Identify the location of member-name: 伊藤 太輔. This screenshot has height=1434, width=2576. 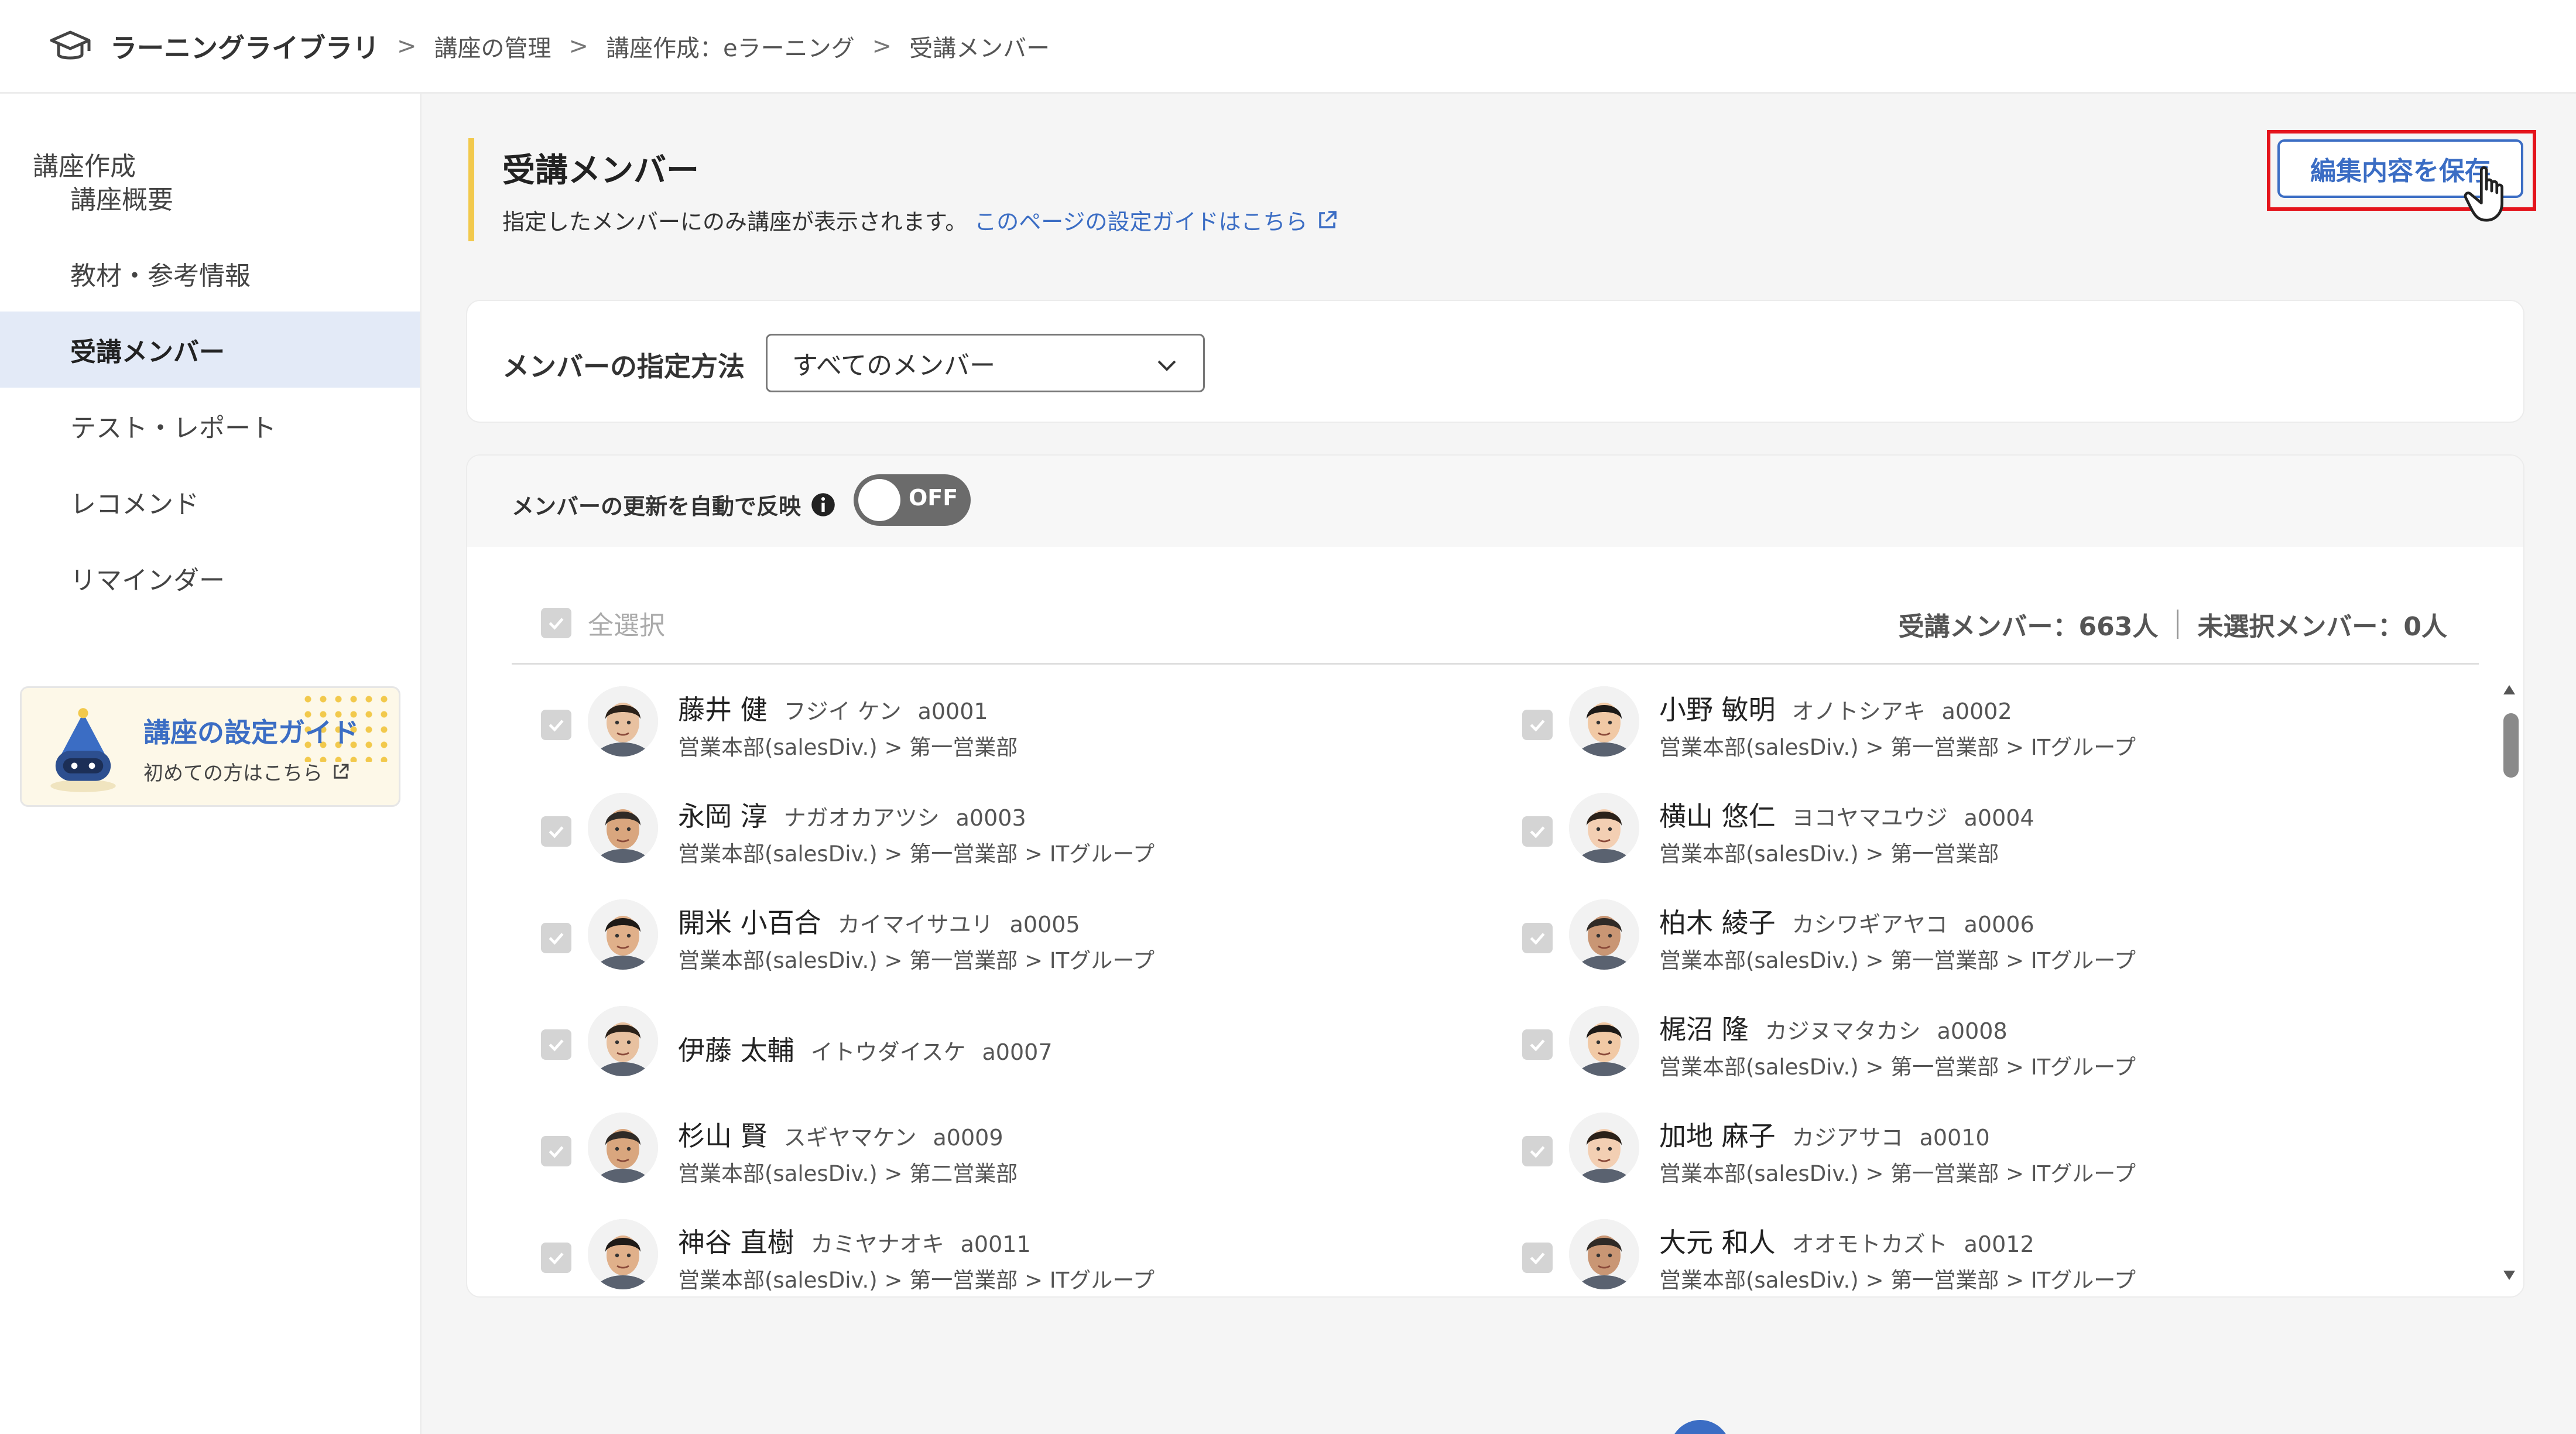
(736, 1050).